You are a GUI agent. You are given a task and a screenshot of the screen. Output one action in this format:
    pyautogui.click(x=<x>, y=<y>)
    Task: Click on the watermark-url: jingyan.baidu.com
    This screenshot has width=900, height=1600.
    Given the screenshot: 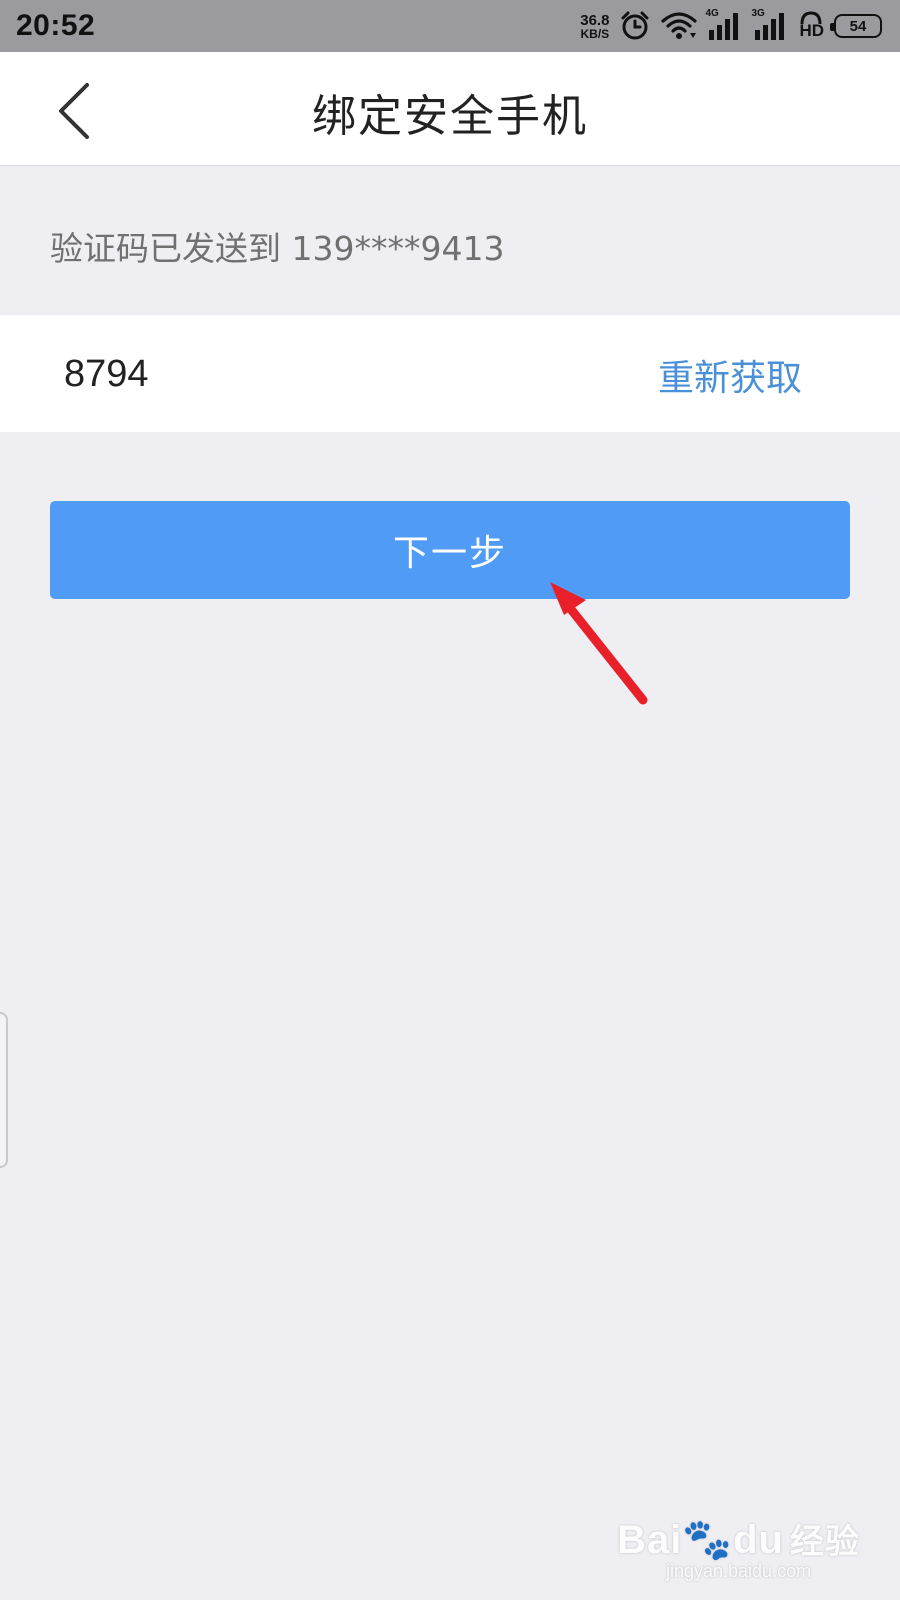 What is the action you would take?
    pyautogui.click(x=738, y=1571)
    